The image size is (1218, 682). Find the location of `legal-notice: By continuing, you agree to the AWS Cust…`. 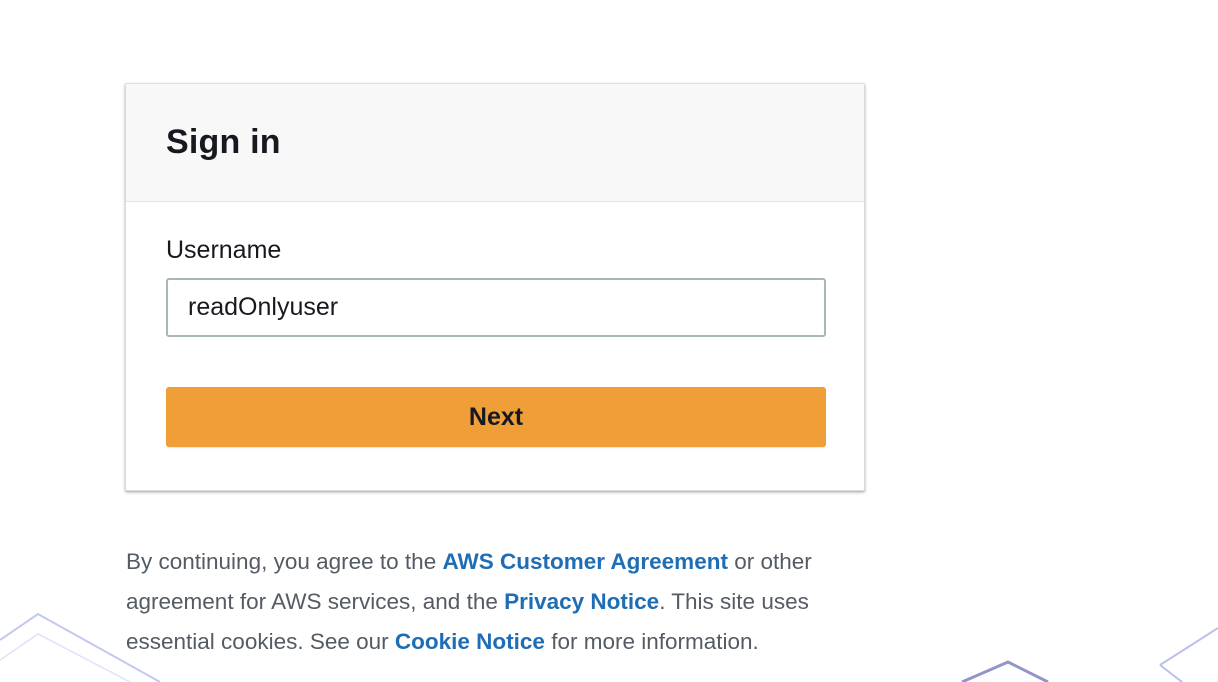

legal-notice: By continuing, you agree to the AWS Cust… is located at coordinates (506, 602).